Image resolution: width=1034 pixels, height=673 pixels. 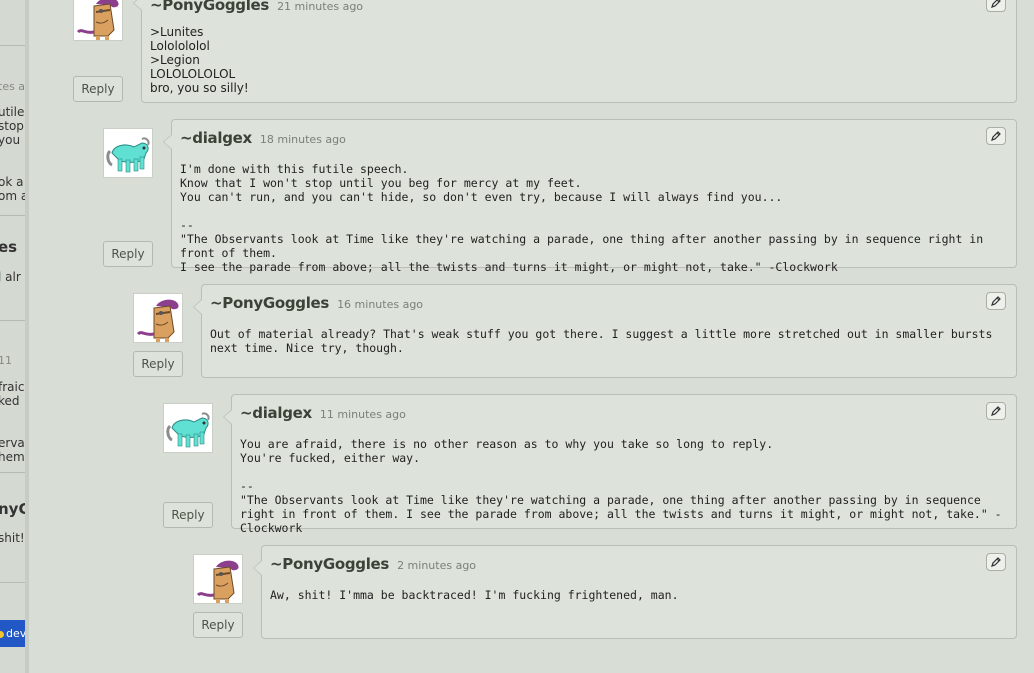 I want to click on comment-author: ~PonyGoggles 2 minutes ago, so click(x=373, y=564).